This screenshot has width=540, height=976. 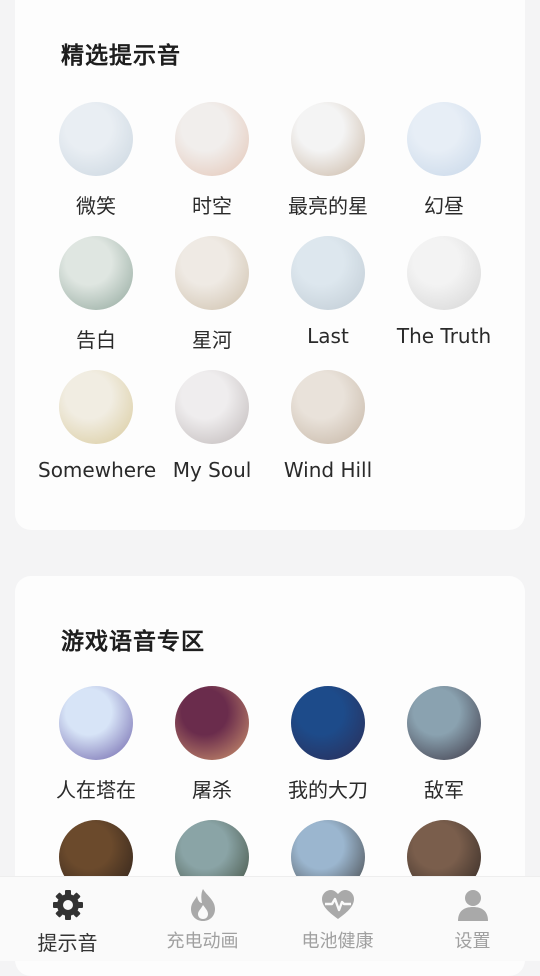 What do you see at coordinates (96, 790) in the screenshot?
I see `ringtone-label: 人在塔在` at bounding box center [96, 790].